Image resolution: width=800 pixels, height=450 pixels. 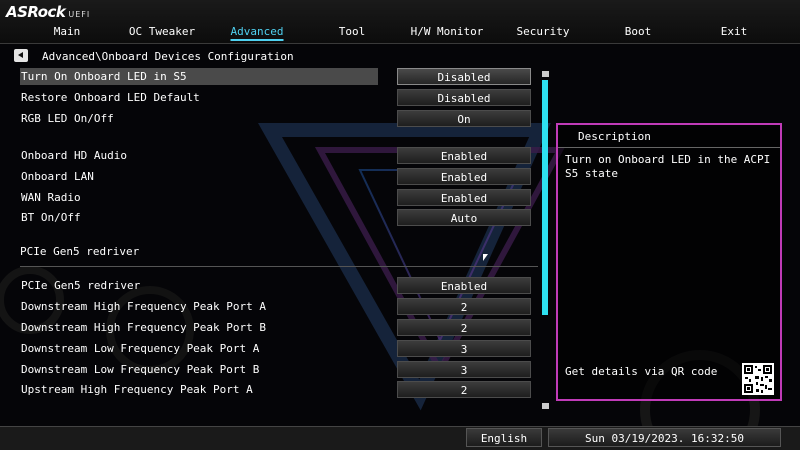 What do you see at coordinates (276, 176) in the screenshot?
I see `setting-onboard-lan: Onboard LAN Enabled` at bounding box center [276, 176].